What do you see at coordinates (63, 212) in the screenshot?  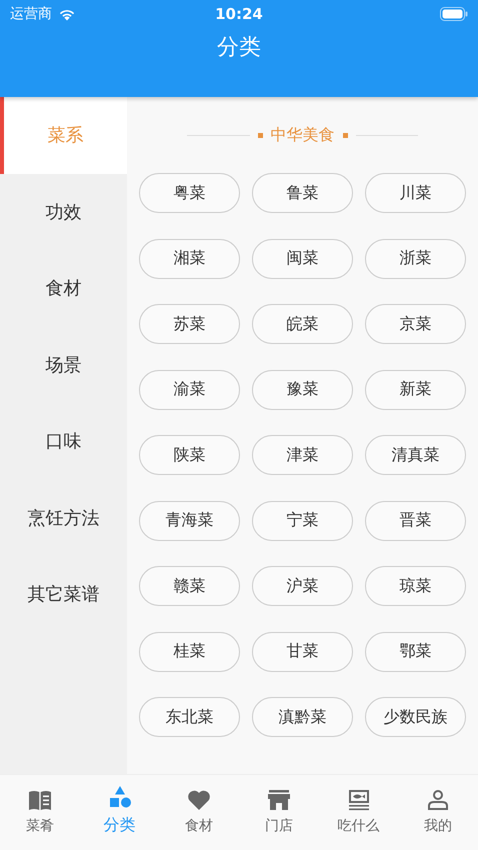 I see `category-tab: 功效` at bounding box center [63, 212].